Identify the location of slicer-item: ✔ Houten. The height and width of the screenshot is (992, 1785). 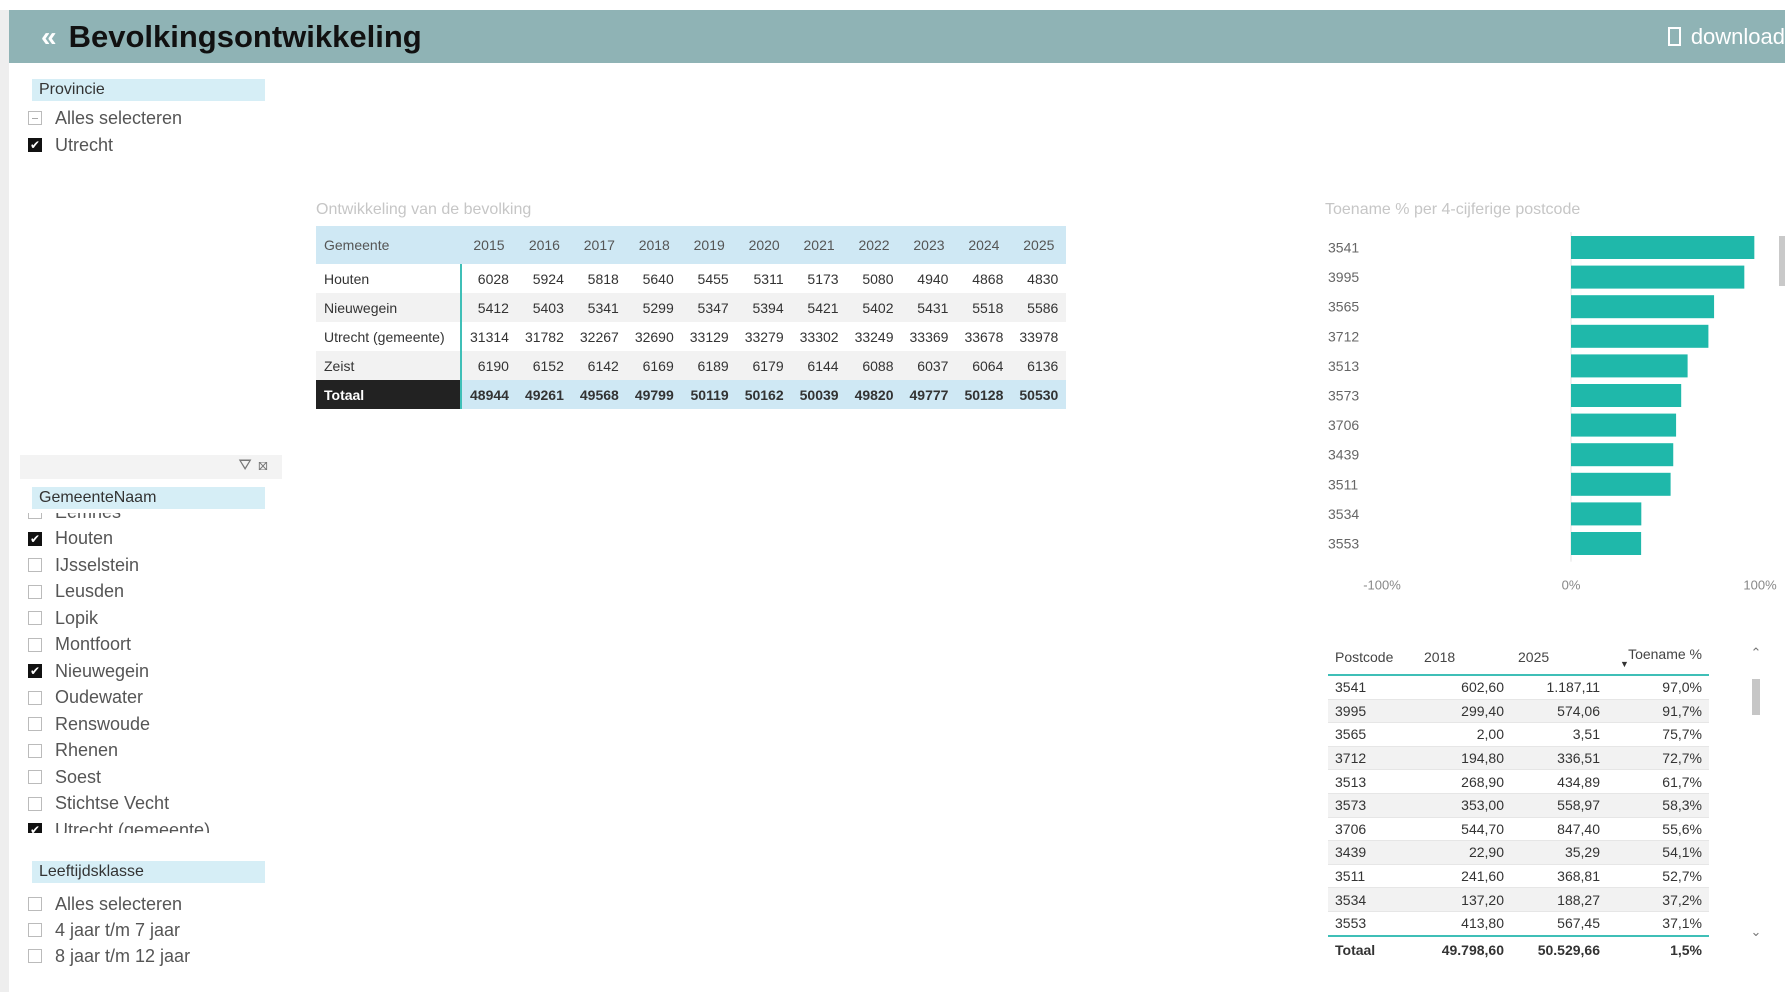
(70, 539).